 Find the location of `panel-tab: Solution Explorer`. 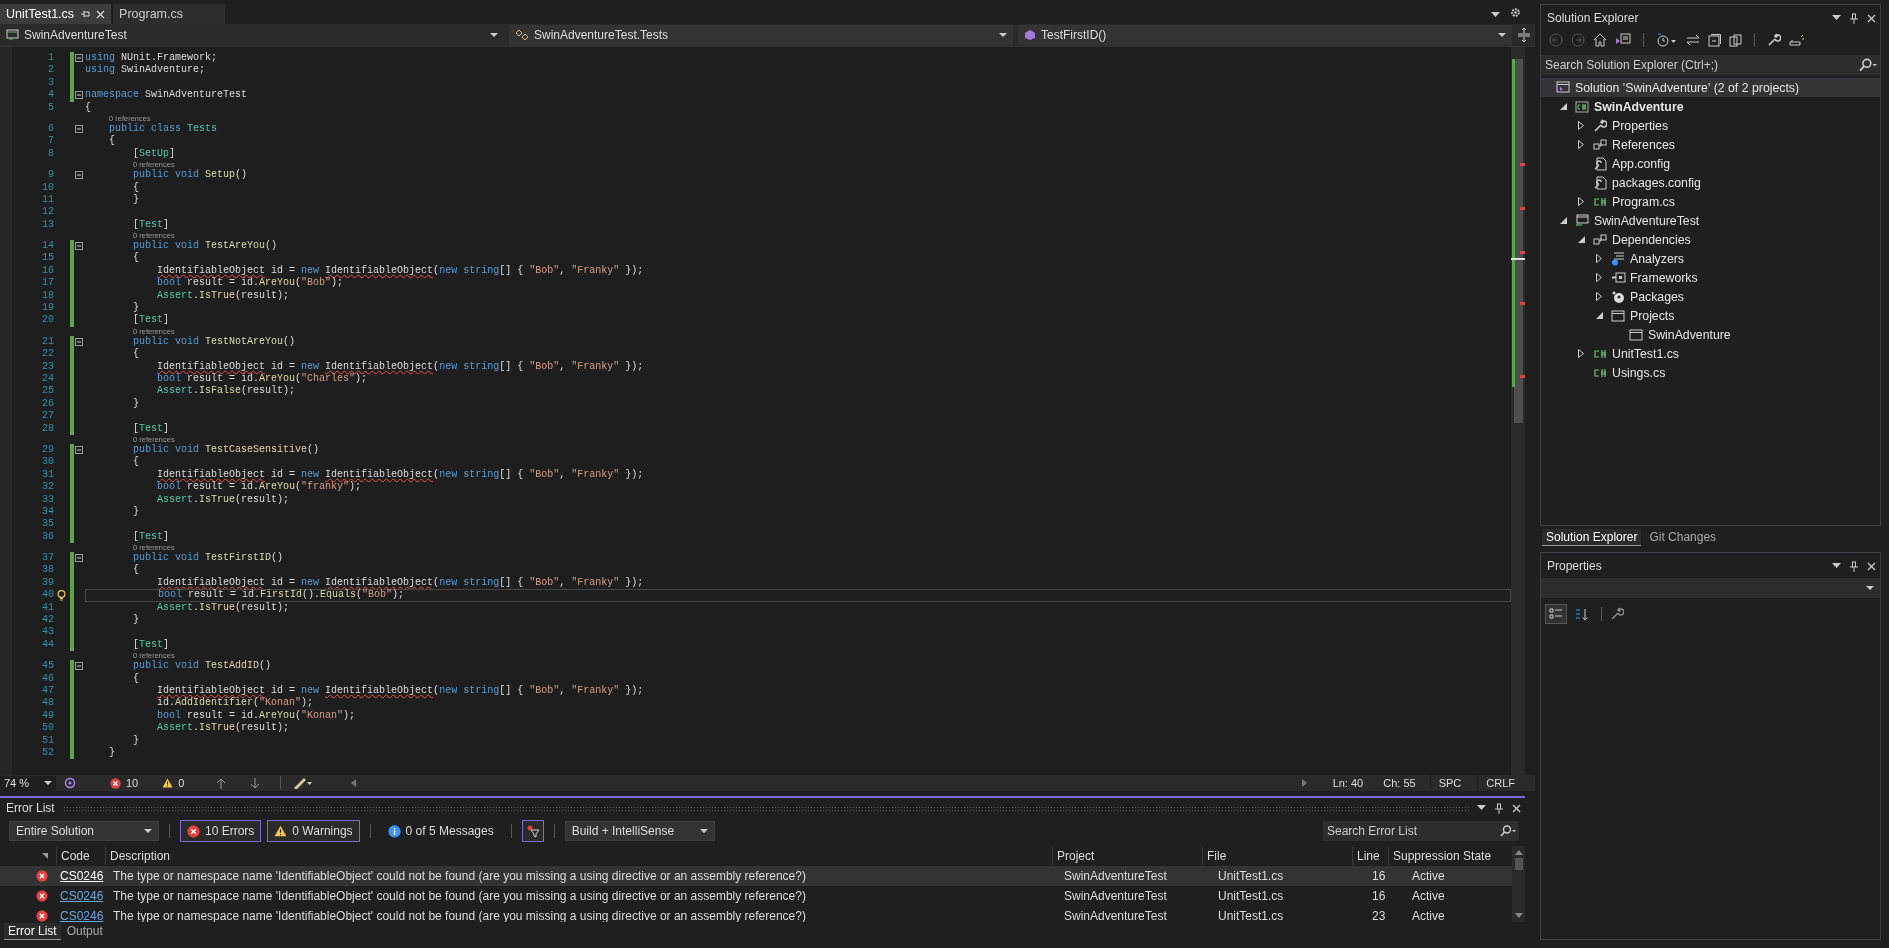

panel-tab: Solution Explorer is located at coordinates (1592, 537).